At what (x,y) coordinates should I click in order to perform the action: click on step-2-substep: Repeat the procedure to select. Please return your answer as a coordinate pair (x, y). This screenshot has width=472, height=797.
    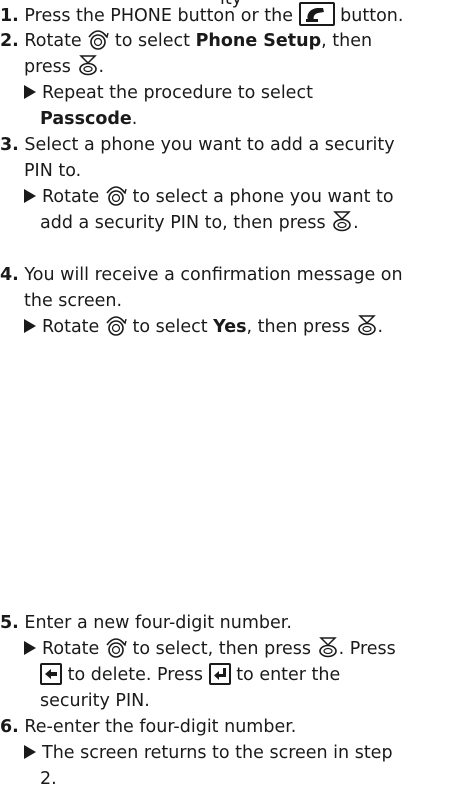
    Looking at the image, I should click on (168, 93).